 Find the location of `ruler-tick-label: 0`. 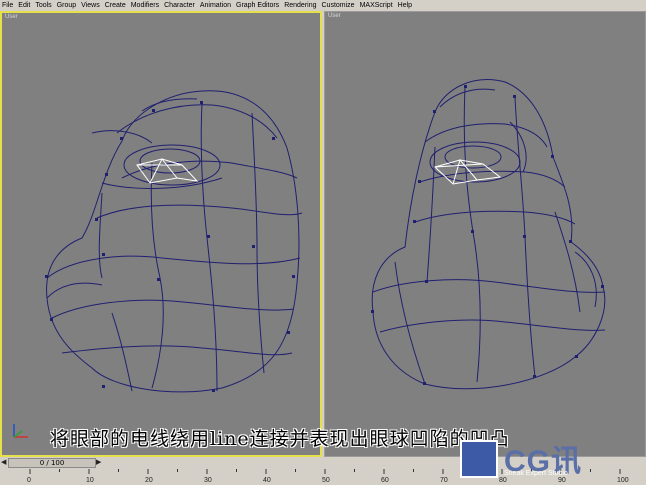

ruler-tick-label: 0 is located at coordinates (29, 480).